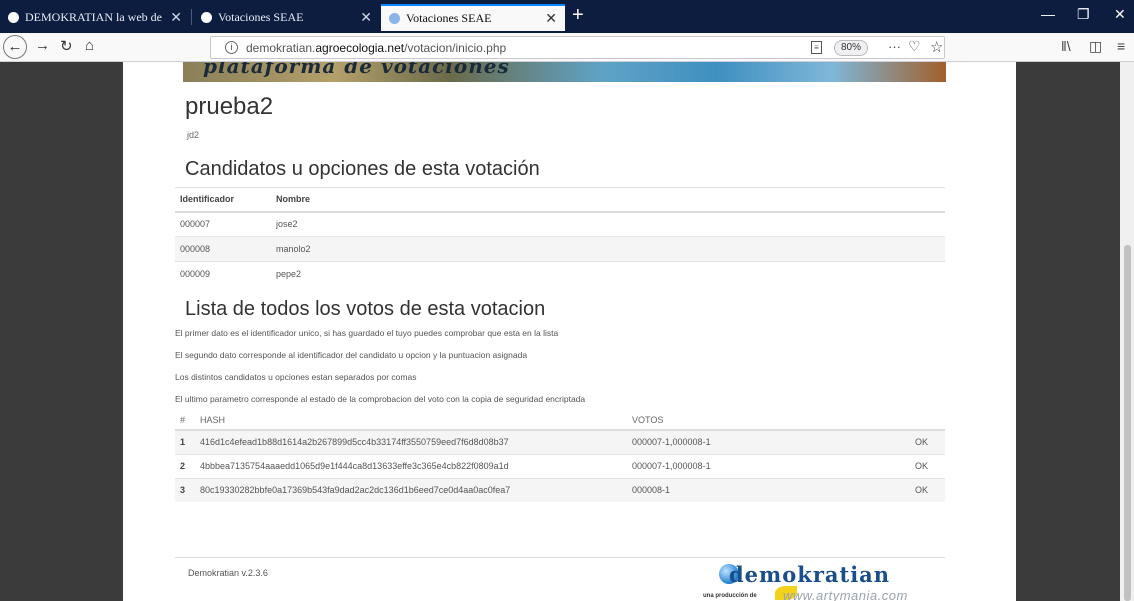 The height and width of the screenshot is (601, 1134). I want to click on page-subtitle: jd2, so click(193, 135).